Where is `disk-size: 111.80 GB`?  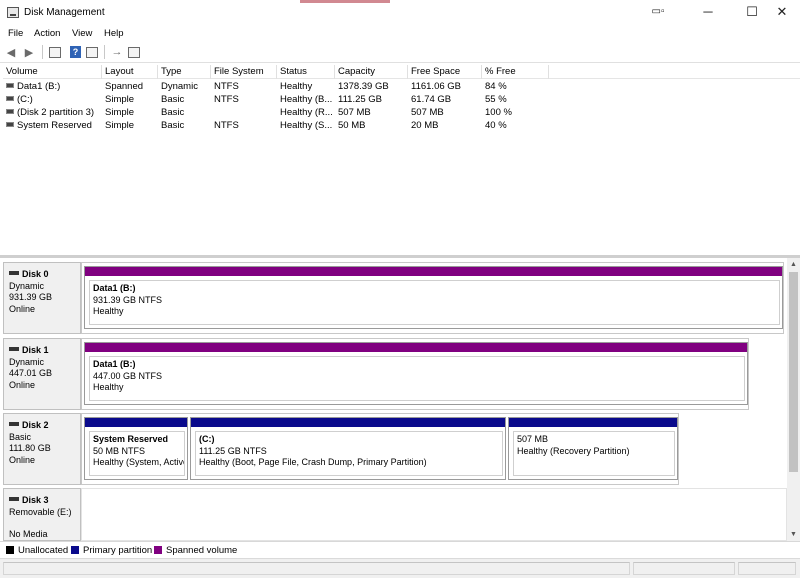
disk-size: 111.80 GB is located at coordinates (30, 448).